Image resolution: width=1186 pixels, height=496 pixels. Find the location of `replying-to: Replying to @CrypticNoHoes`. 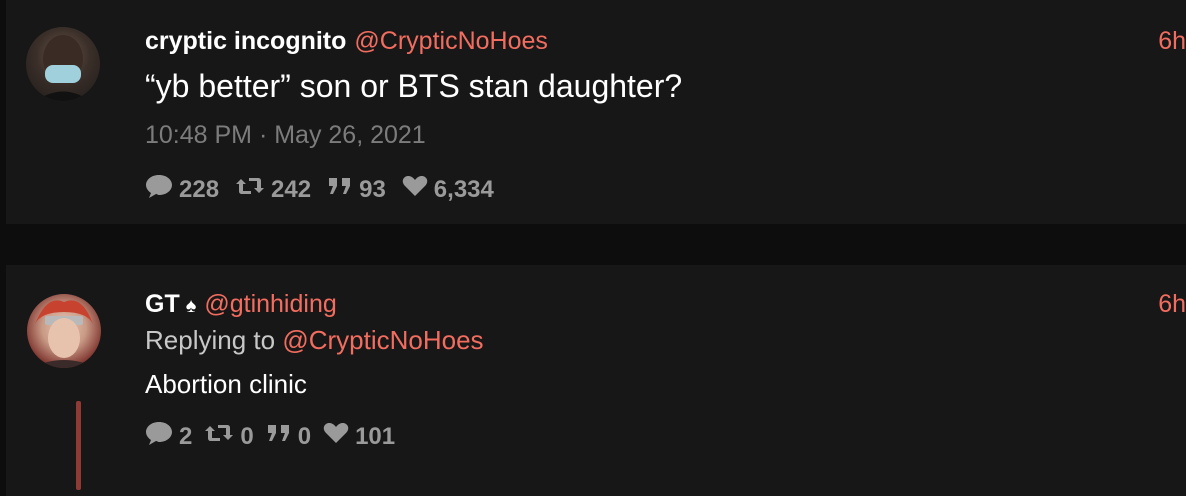

replying-to: Replying to @CrypticNoHoes is located at coordinates (314, 340).